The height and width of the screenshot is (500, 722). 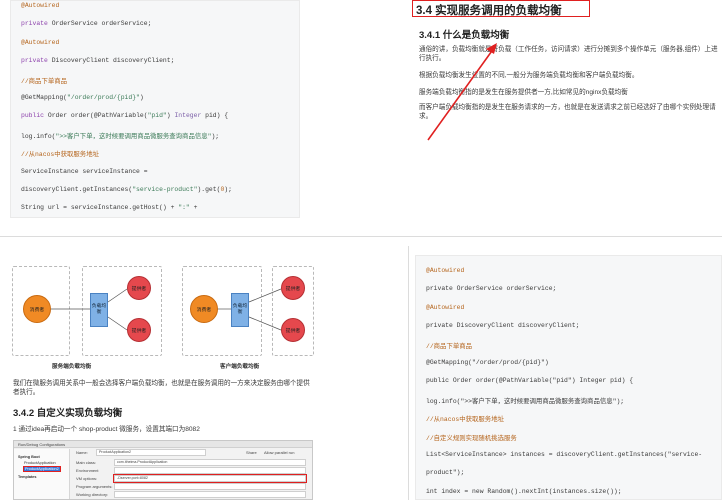 What do you see at coordinates (44, 97) in the screenshot?
I see `code-token: @GetMapping(` at bounding box center [44, 97].